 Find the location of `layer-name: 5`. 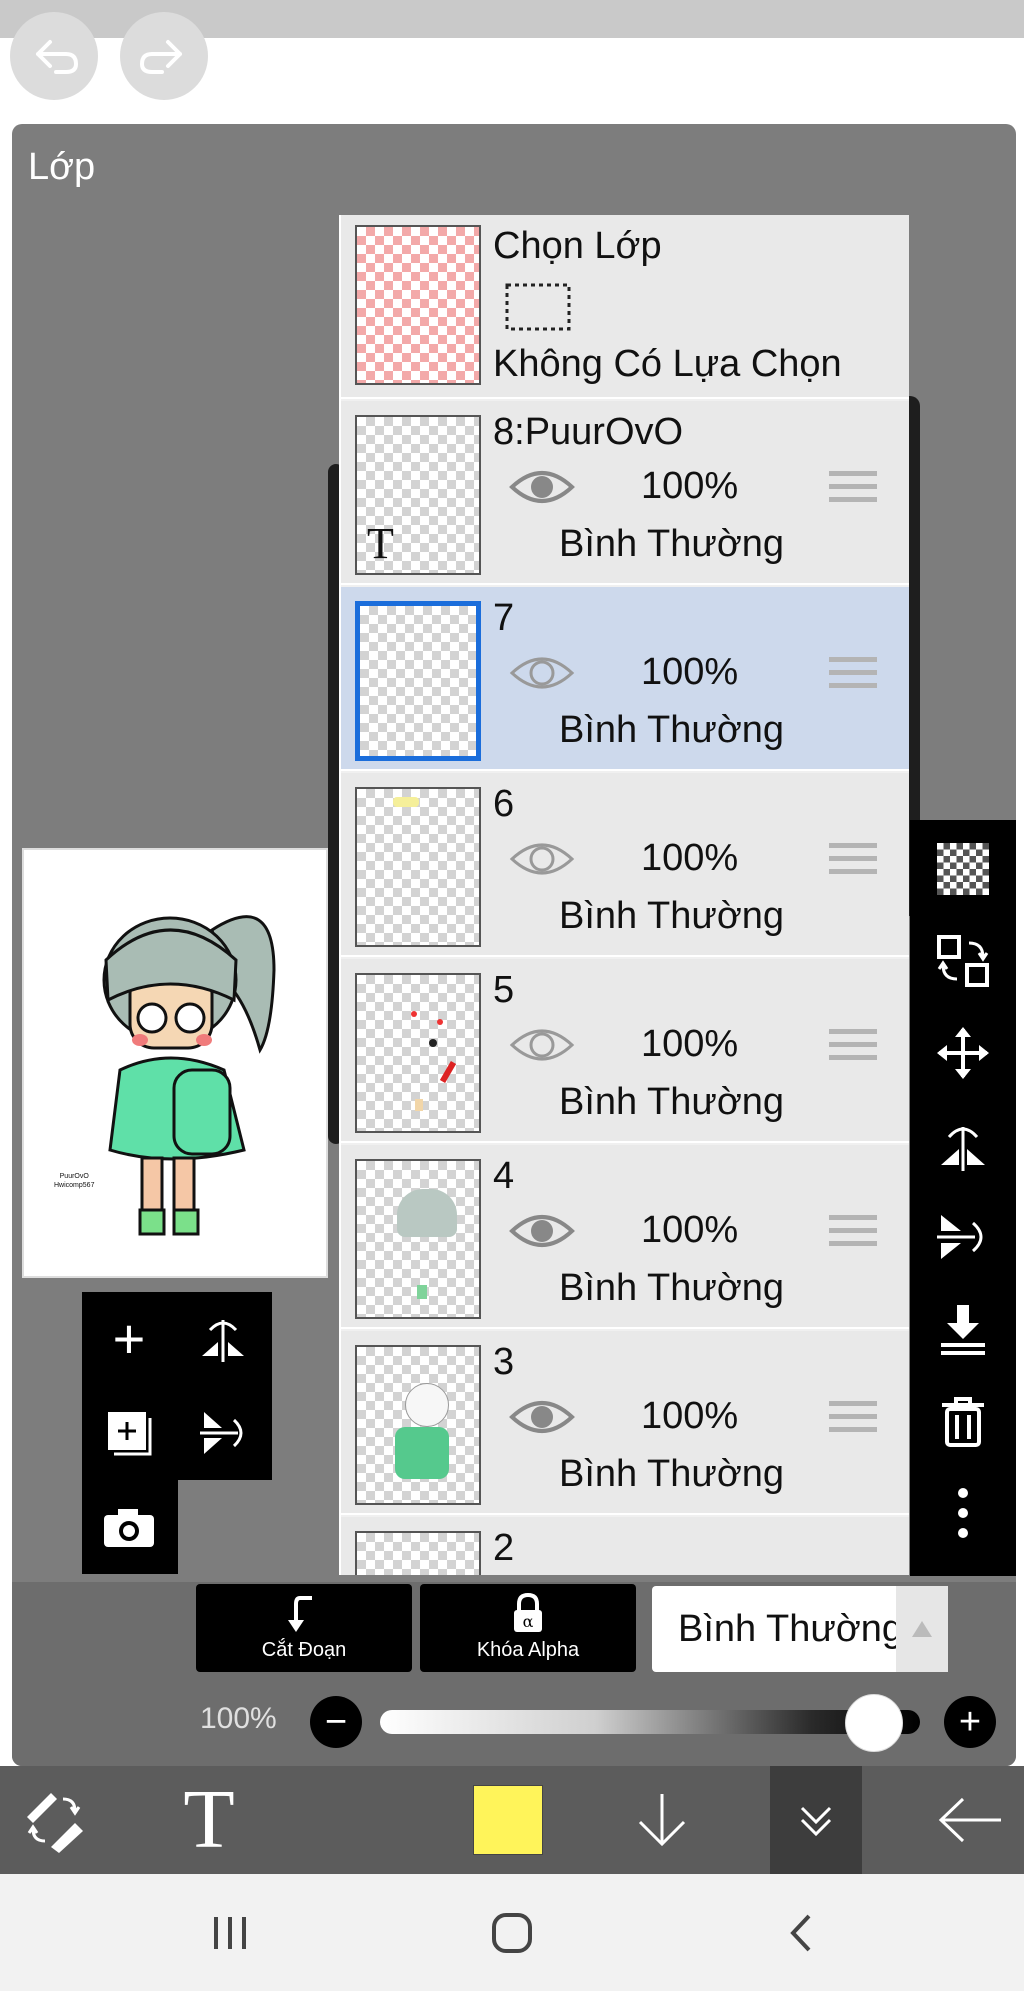

layer-name: 5 is located at coordinates (504, 990).